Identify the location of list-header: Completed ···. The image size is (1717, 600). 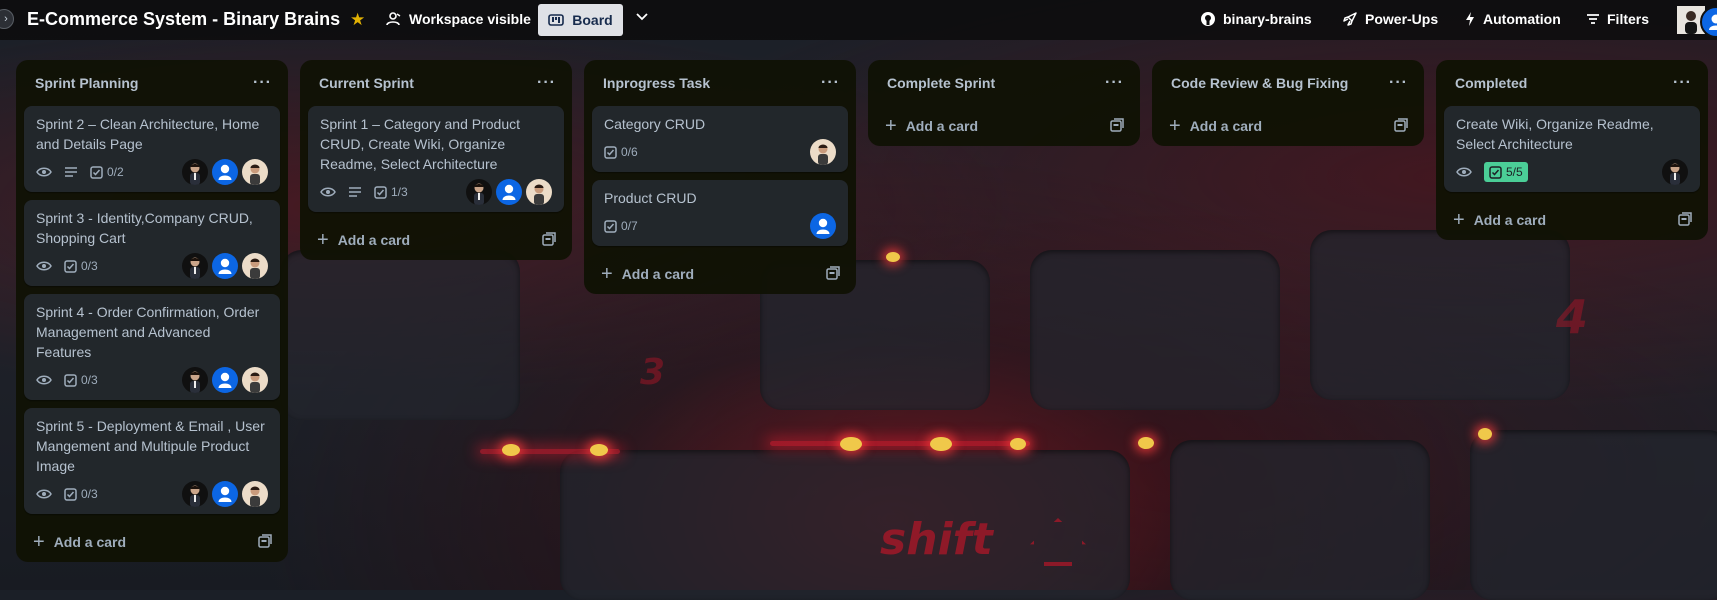
(1572, 83).